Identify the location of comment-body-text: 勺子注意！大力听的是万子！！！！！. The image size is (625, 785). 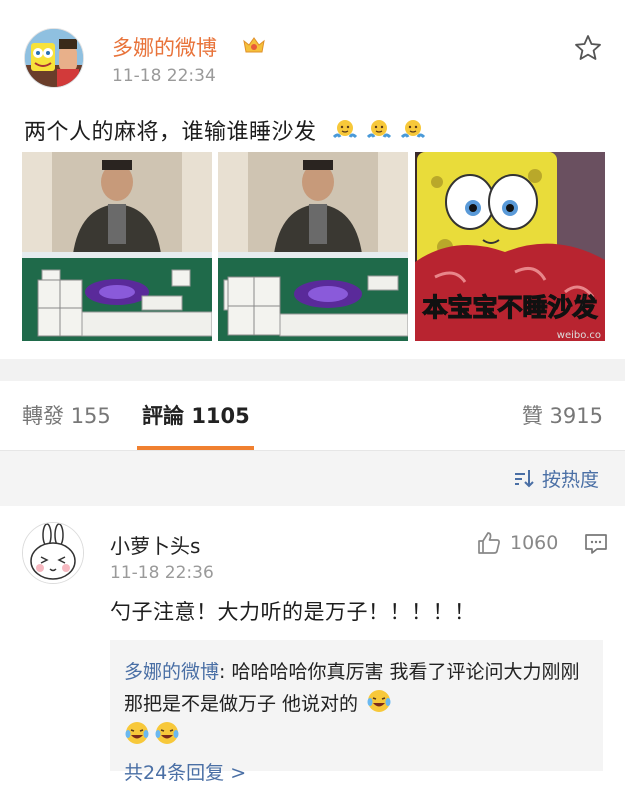
(293, 612).